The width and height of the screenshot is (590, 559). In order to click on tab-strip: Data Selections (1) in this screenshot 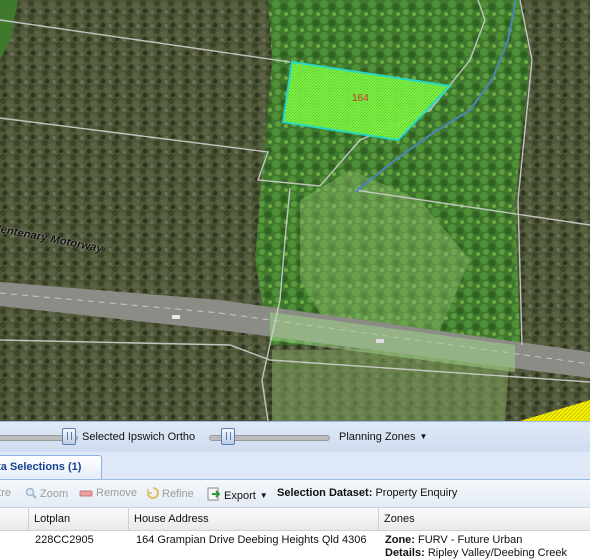, I will do `click(295, 466)`.